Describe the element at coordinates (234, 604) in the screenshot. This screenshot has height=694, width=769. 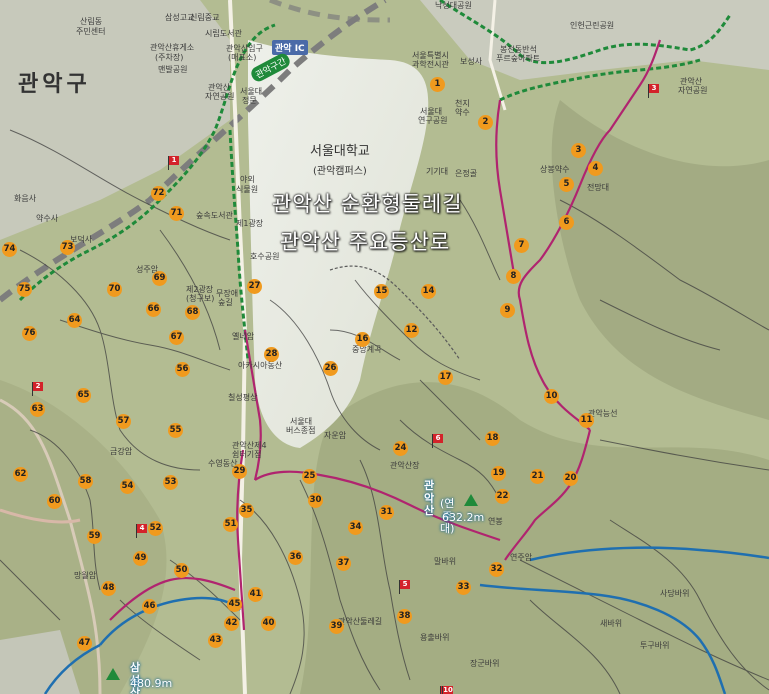
I see `waypoint-marker: 45` at that location.